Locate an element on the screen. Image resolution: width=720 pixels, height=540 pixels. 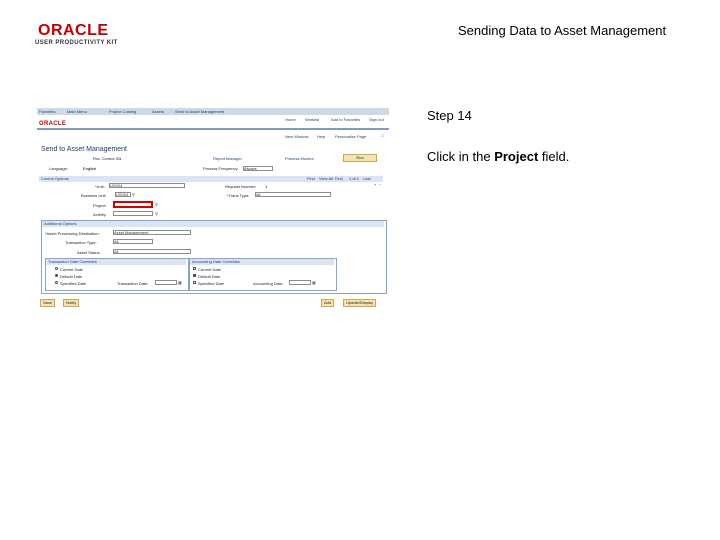
request-number-label: Request Number: is located at coordinates (241, 186).